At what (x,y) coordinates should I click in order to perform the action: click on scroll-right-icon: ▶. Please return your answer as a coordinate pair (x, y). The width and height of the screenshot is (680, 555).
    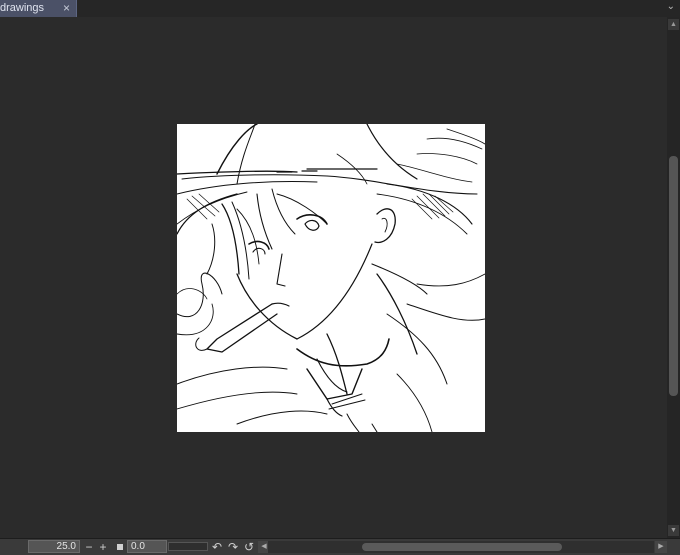
    Looking at the image, I should click on (661, 547).